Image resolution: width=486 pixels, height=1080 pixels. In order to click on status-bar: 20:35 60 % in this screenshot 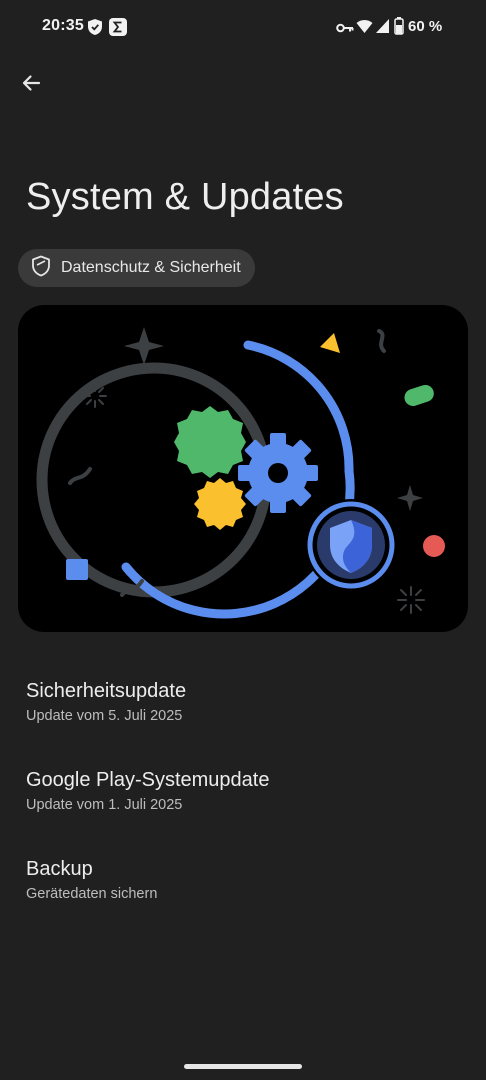, I will do `click(243, 28)`.